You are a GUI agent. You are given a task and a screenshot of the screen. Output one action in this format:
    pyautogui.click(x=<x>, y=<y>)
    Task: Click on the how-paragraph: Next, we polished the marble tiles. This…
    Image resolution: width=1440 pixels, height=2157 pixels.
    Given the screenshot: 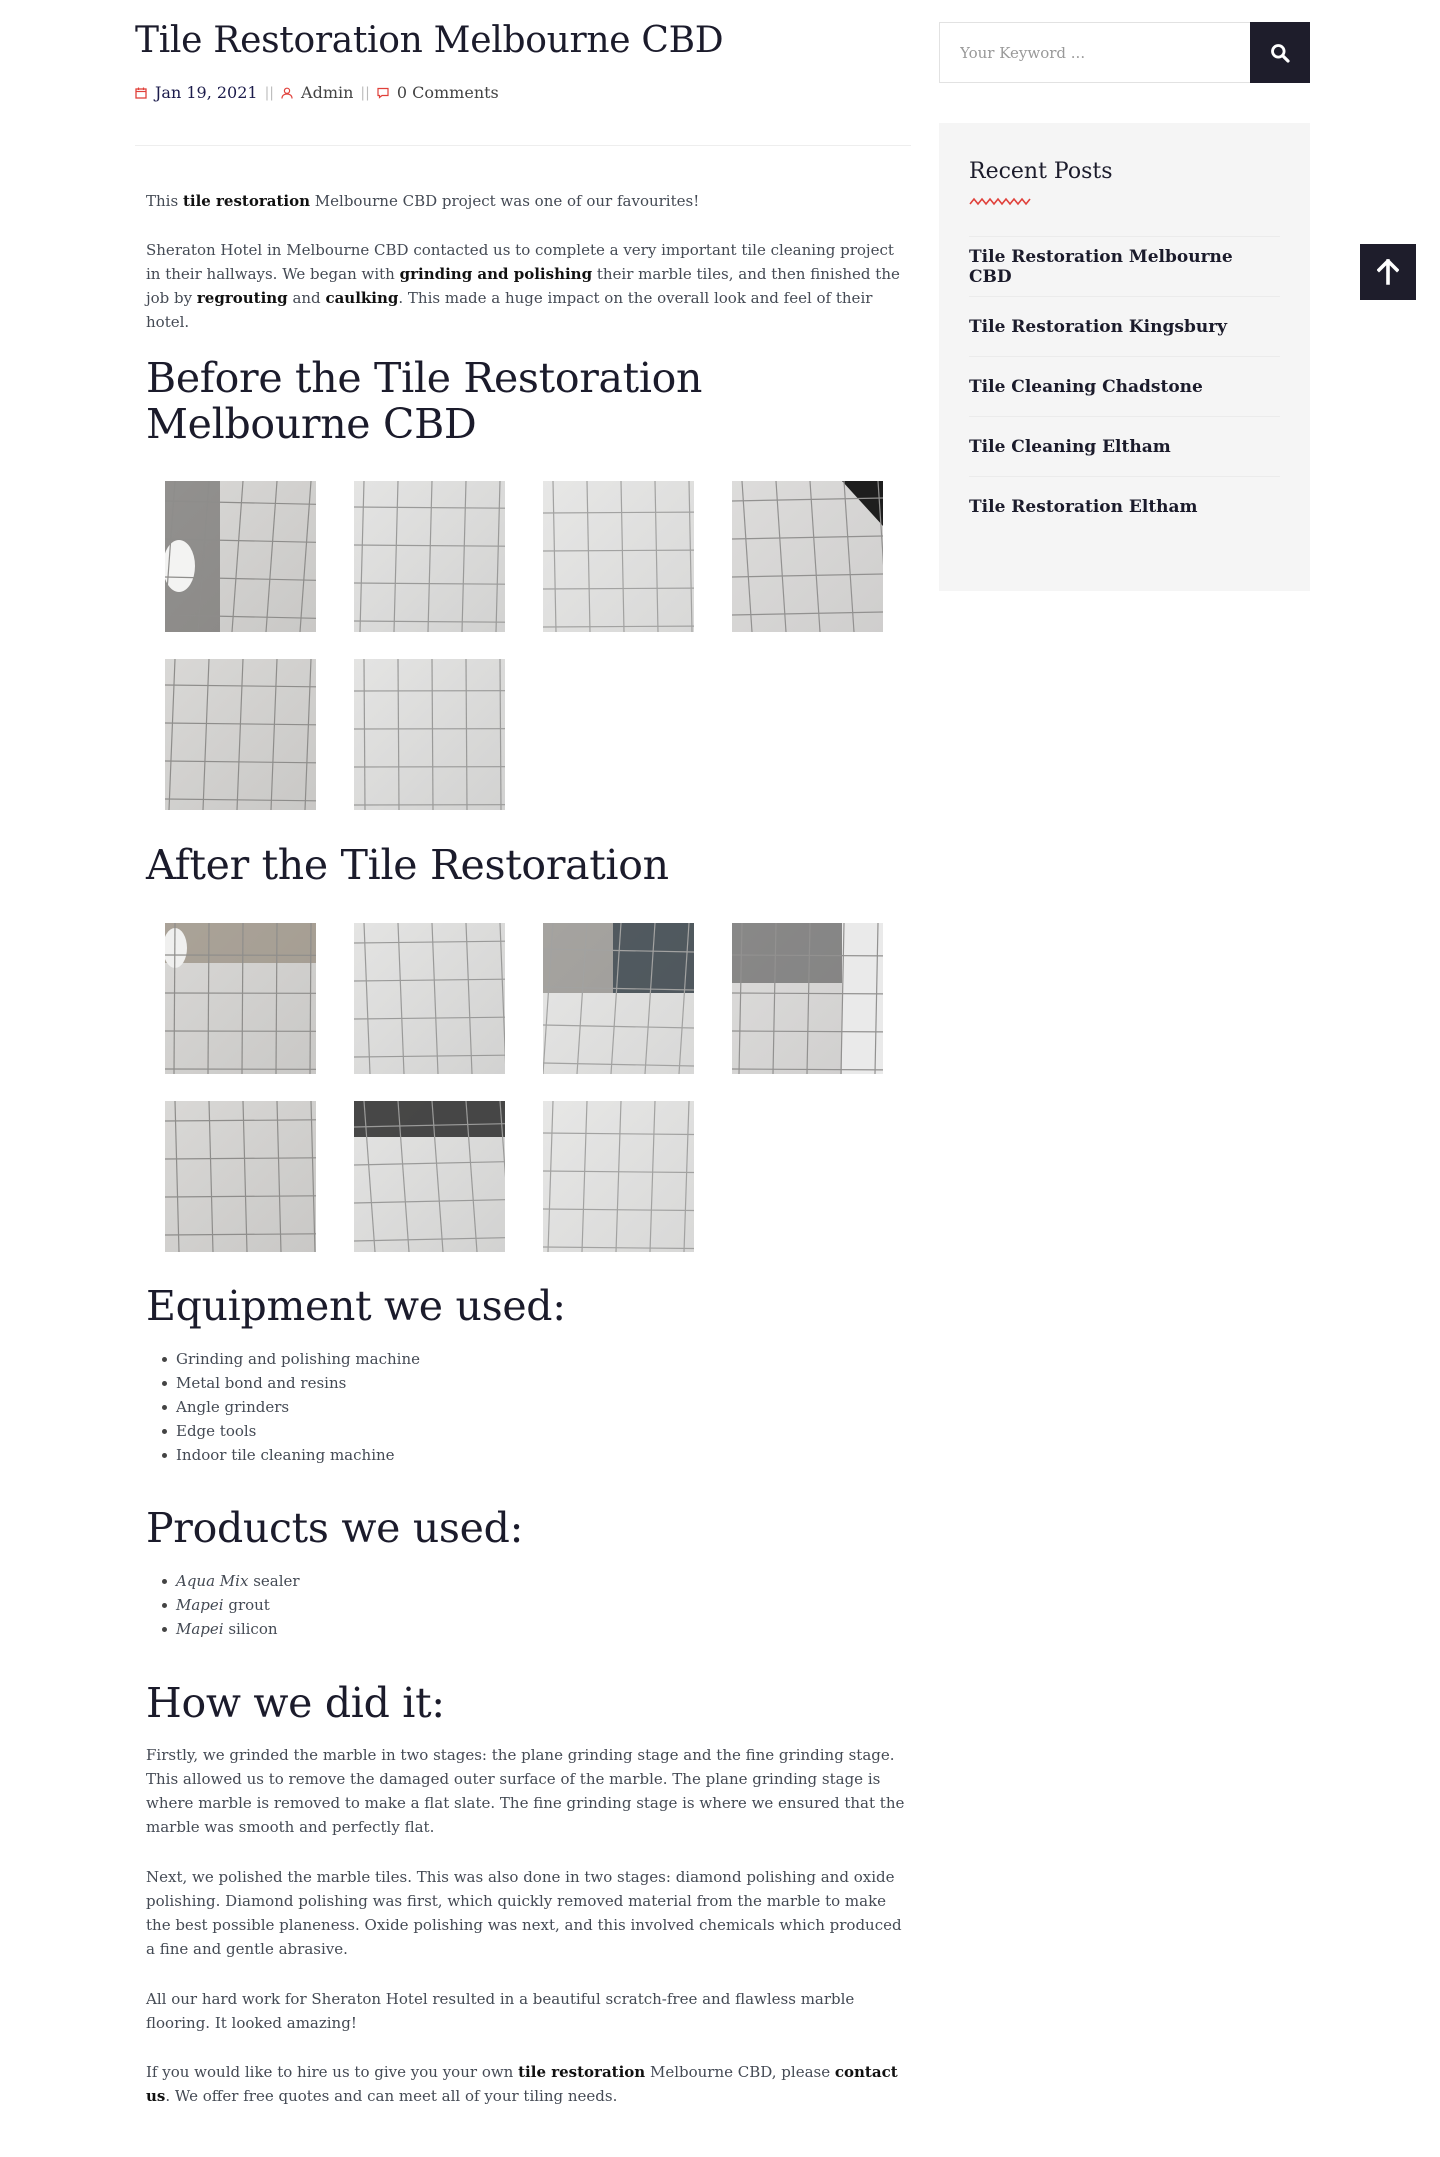 What is the action you would take?
    pyautogui.click(x=524, y=1913)
    